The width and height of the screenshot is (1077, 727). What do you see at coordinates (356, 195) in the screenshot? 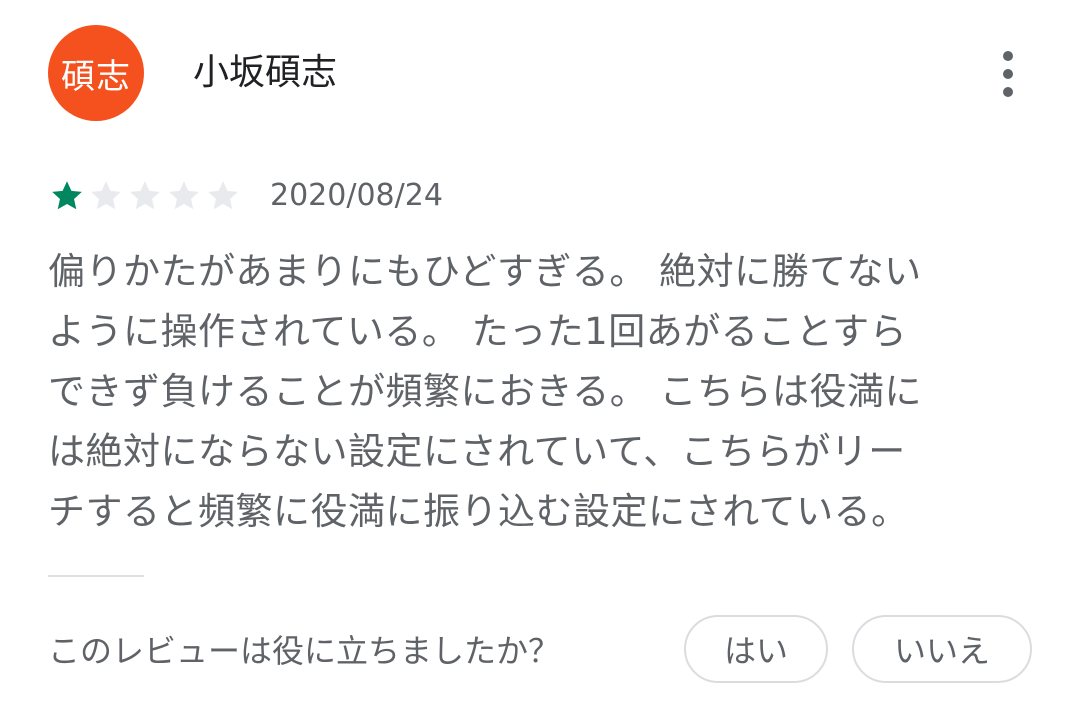
I see `review-date: 2020/08/24` at bounding box center [356, 195].